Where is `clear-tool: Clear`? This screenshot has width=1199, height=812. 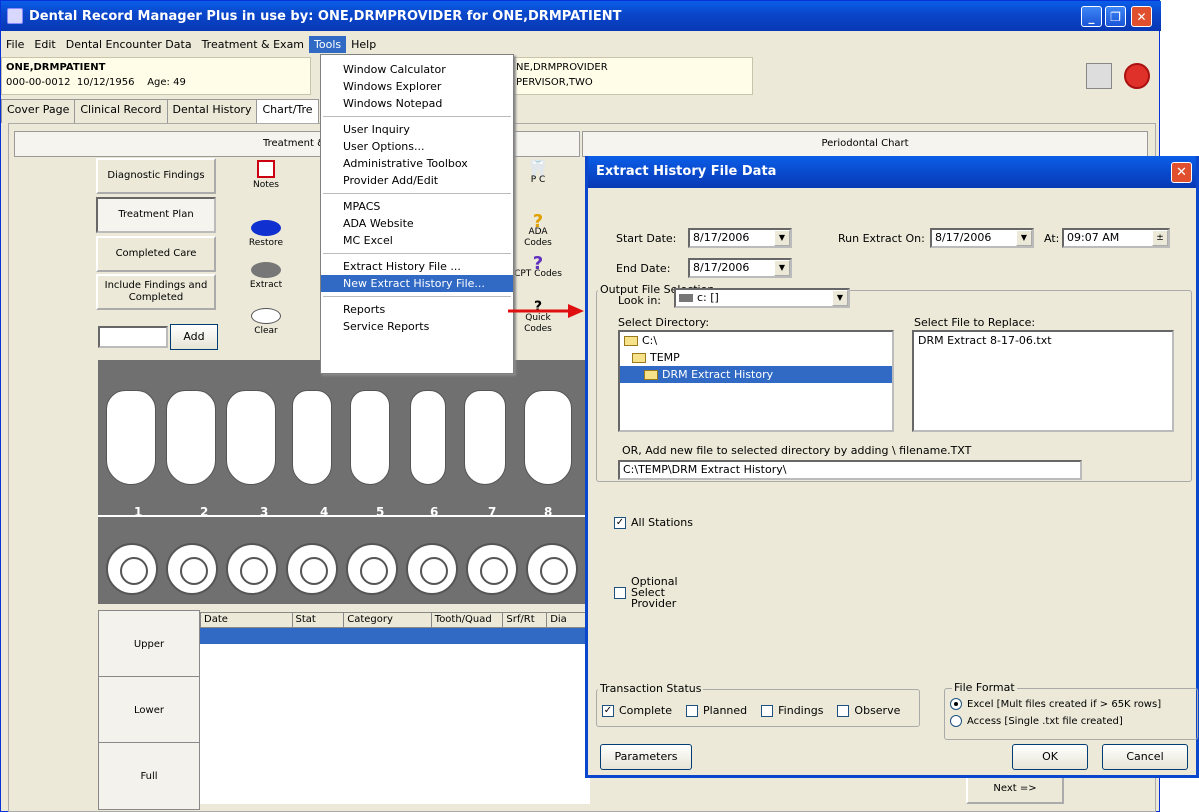
clear-tool: Clear is located at coordinates (266, 322).